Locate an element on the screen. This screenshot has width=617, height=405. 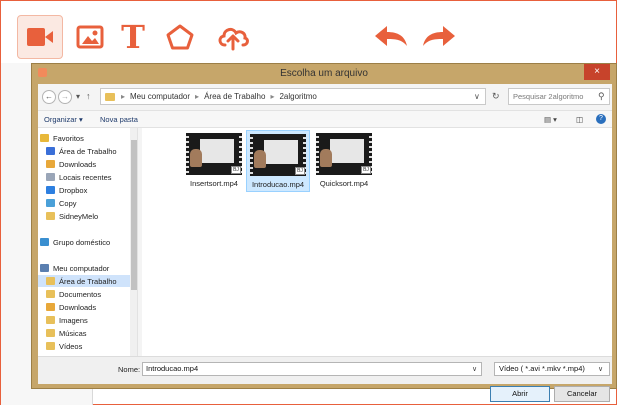
file-item-insertsort: BJ Insertsort.mp4 is located at coordinates (214, 161).